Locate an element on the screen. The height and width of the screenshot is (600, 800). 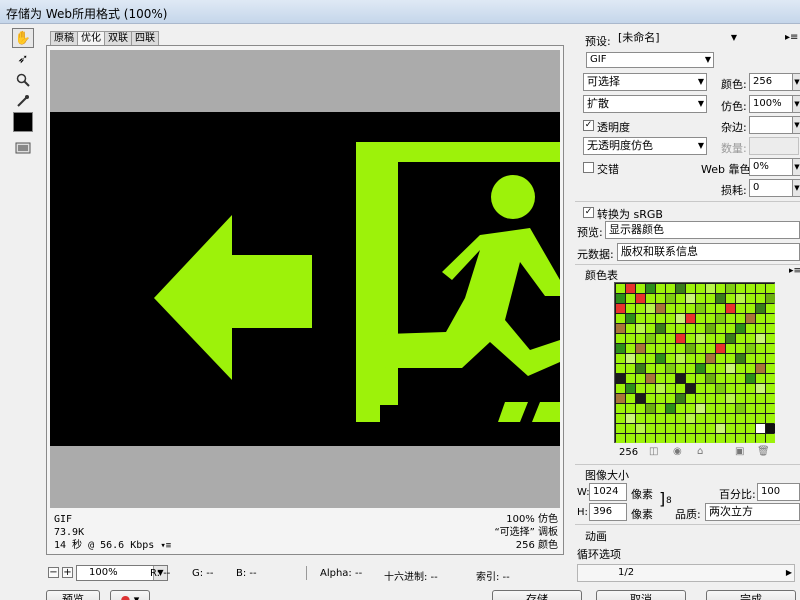
lossy-input: 0 is located at coordinates (771, 188).